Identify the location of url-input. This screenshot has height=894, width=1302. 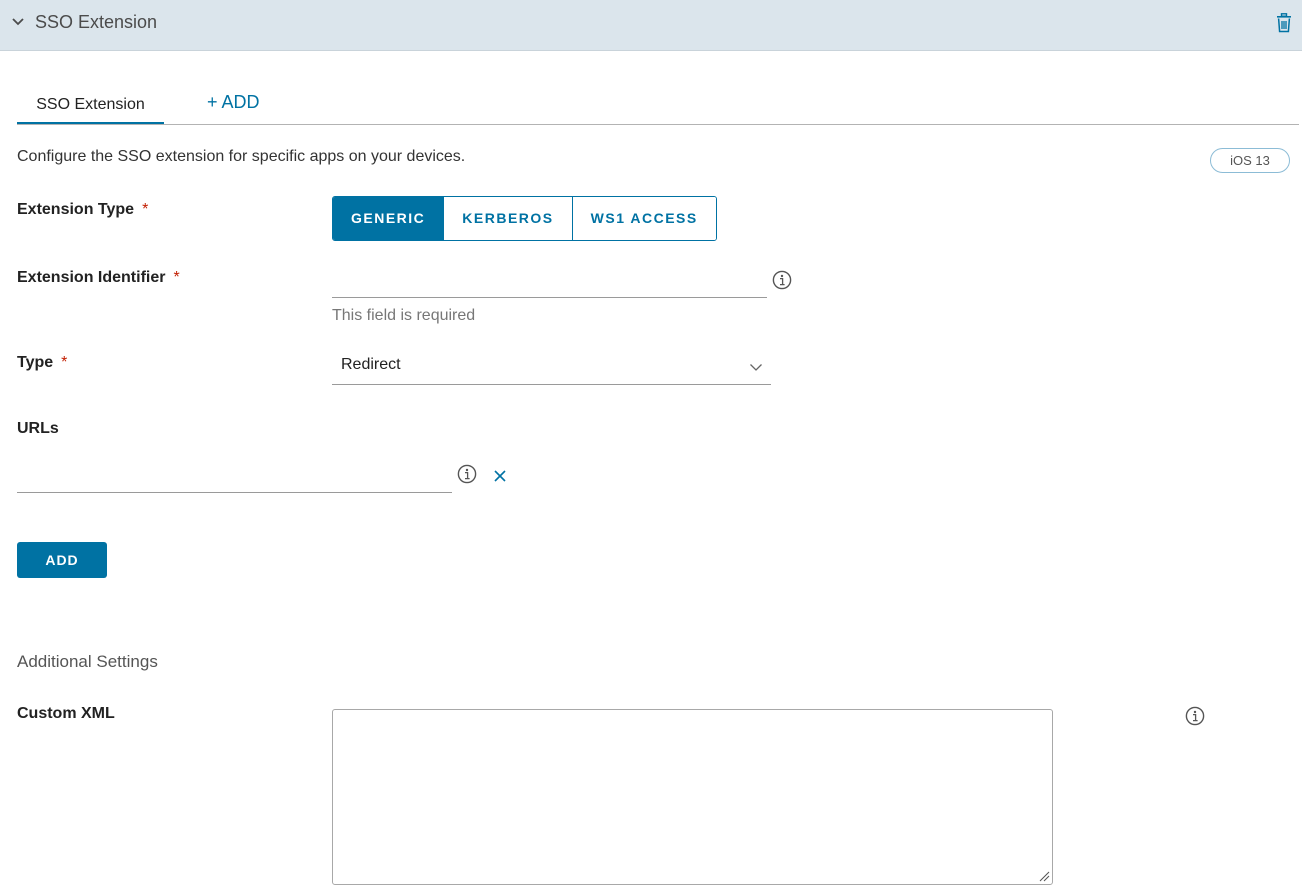
(234, 478).